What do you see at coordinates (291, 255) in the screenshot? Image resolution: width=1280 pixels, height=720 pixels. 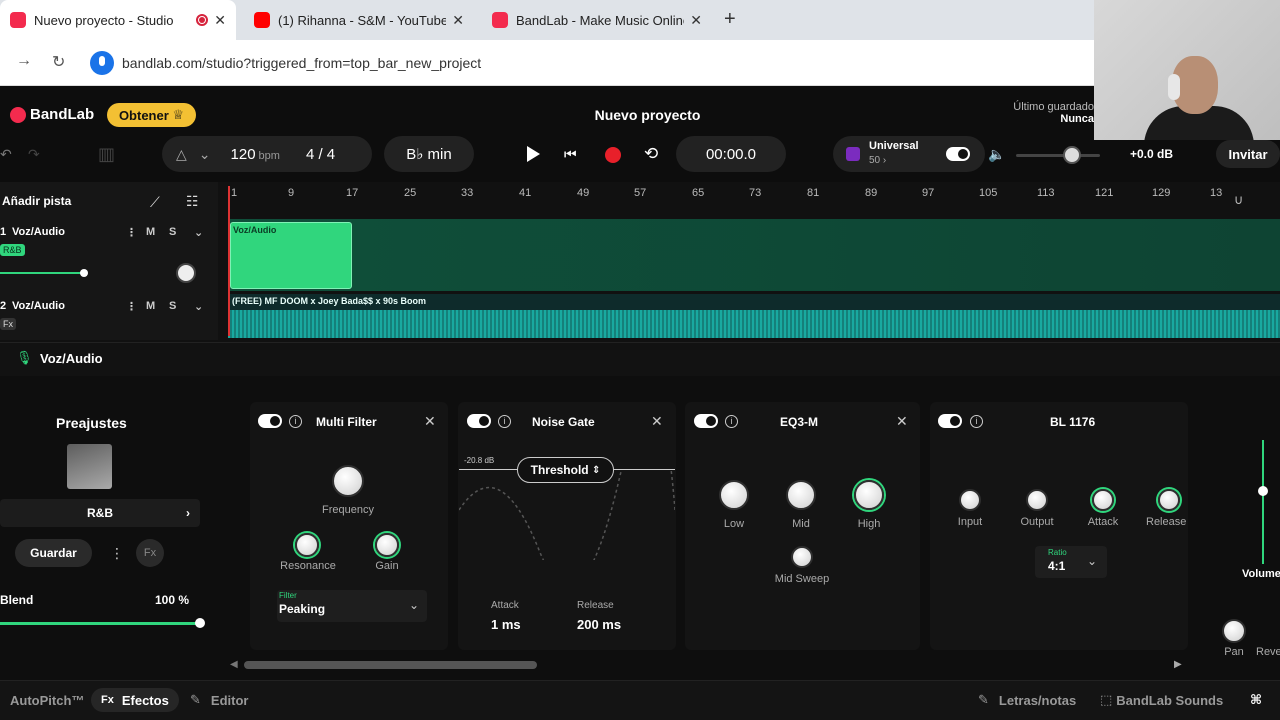 I see `track-1-clip: Voz/Audio` at bounding box center [291, 255].